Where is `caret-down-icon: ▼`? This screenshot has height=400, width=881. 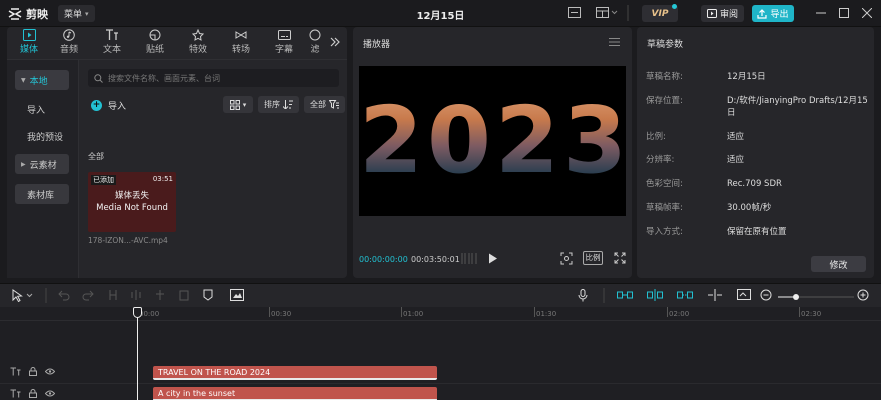
caret-down-icon: ▼ is located at coordinates (23, 80).